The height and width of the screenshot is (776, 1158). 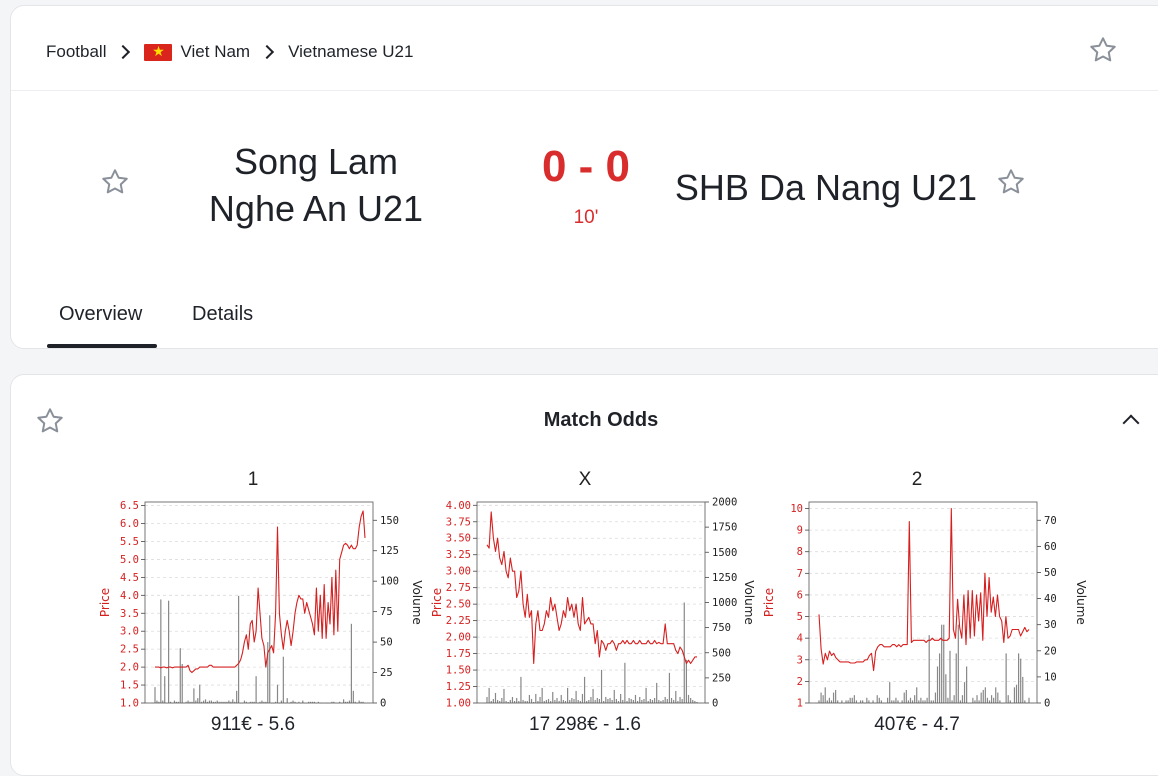 What do you see at coordinates (215, 52) in the screenshot?
I see `breadcrumb-country: Viet Nam` at bounding box center [215, 52].